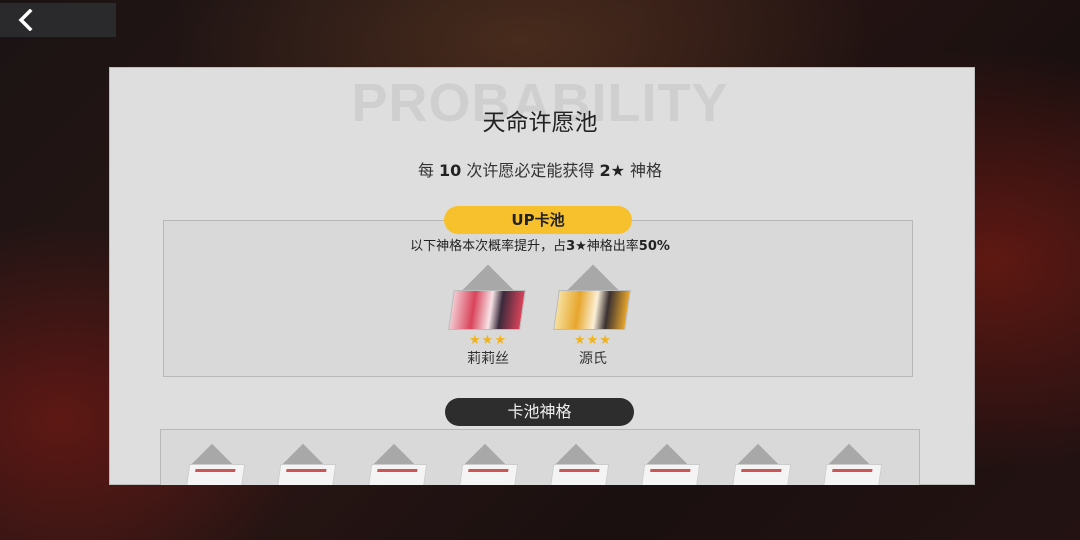  I want to click on up-card-genji: ★★★ 源氏, so click(593, 323).